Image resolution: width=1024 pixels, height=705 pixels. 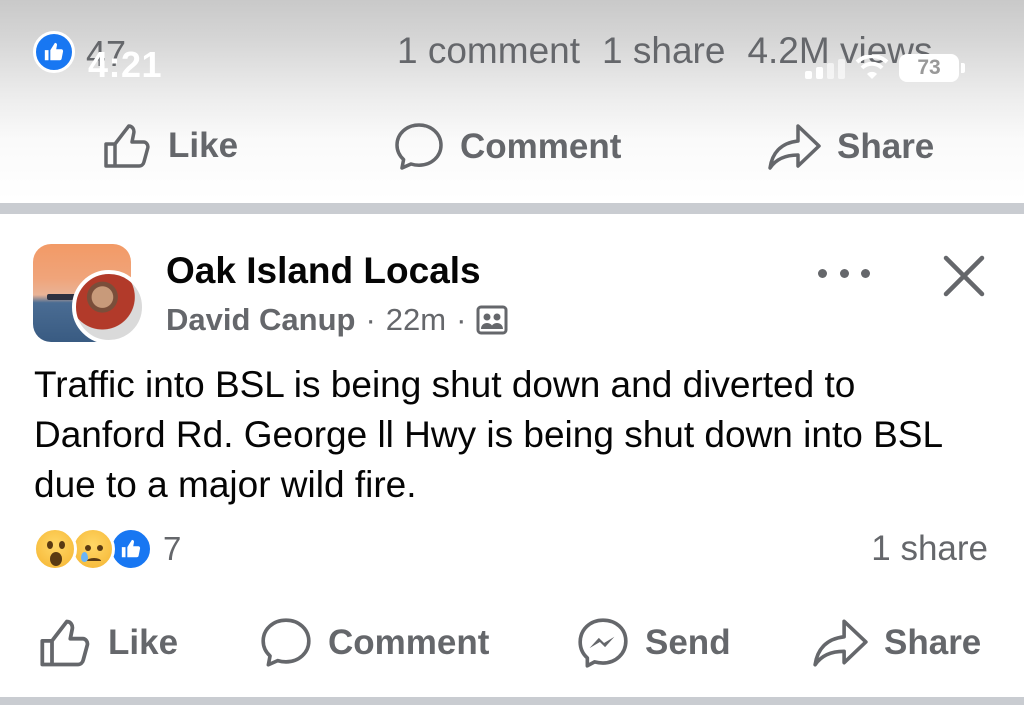 What do you see at coordinates (55, 549) in the screenshot?
I see `wow-reaction-icon` at bounding box center [55, 549].